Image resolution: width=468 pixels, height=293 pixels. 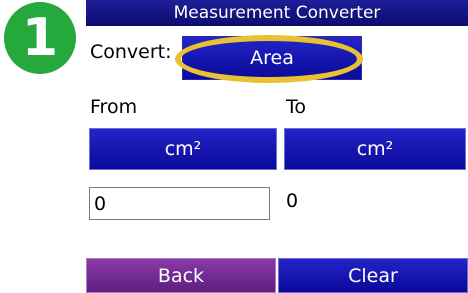 I want to click on convert-label: Convert:, so click(x=131, y=52).